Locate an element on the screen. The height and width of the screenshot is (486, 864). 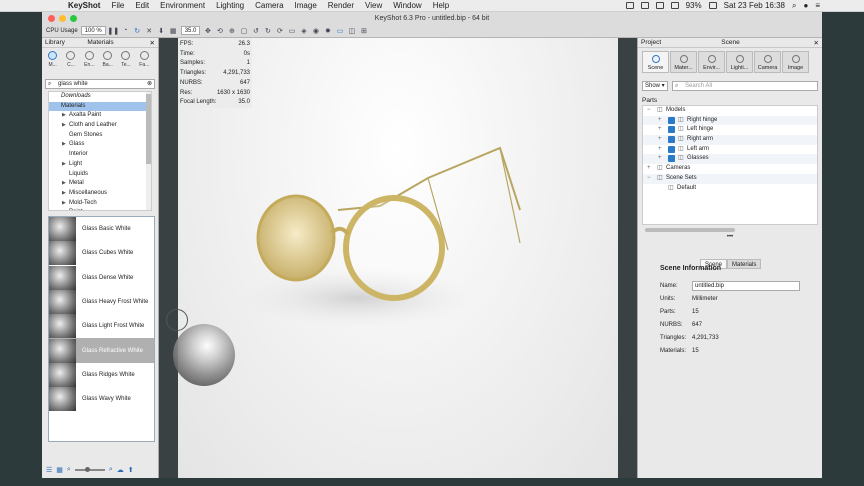
material-icon: ◉ is located at coordinates (315, 31).